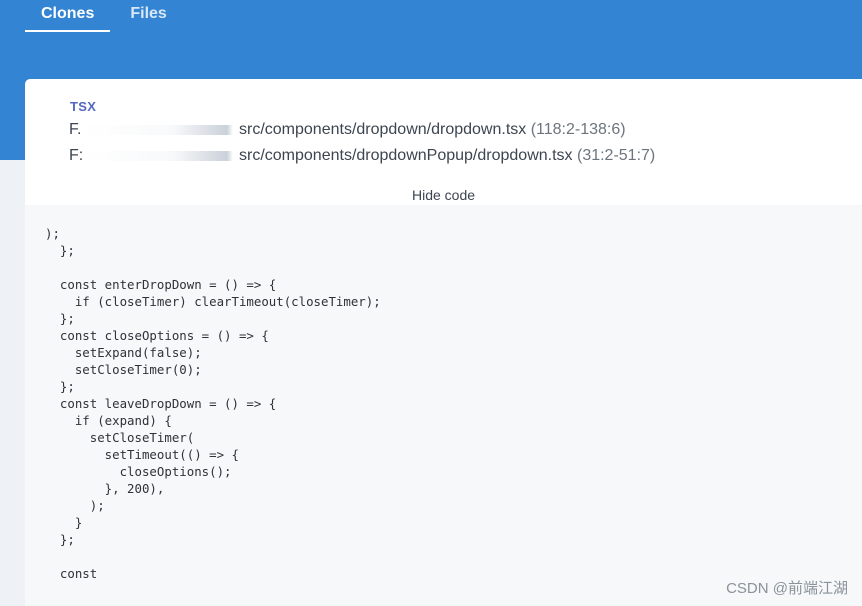 The height and width of the screenshot is (606, 862). I want to click on file-drive: F:, so click(76, 155).